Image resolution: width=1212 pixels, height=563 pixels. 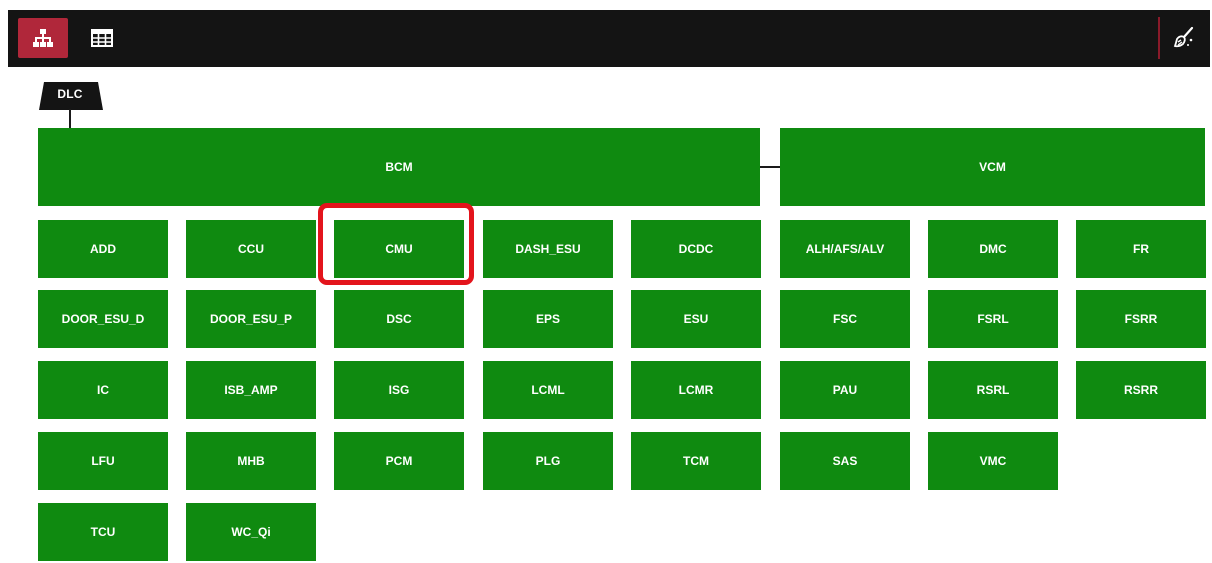 What do you see at coordinates (70, 119) in the screenshot?
I see `dlc-connector-line` at bounding box center [70, 119].